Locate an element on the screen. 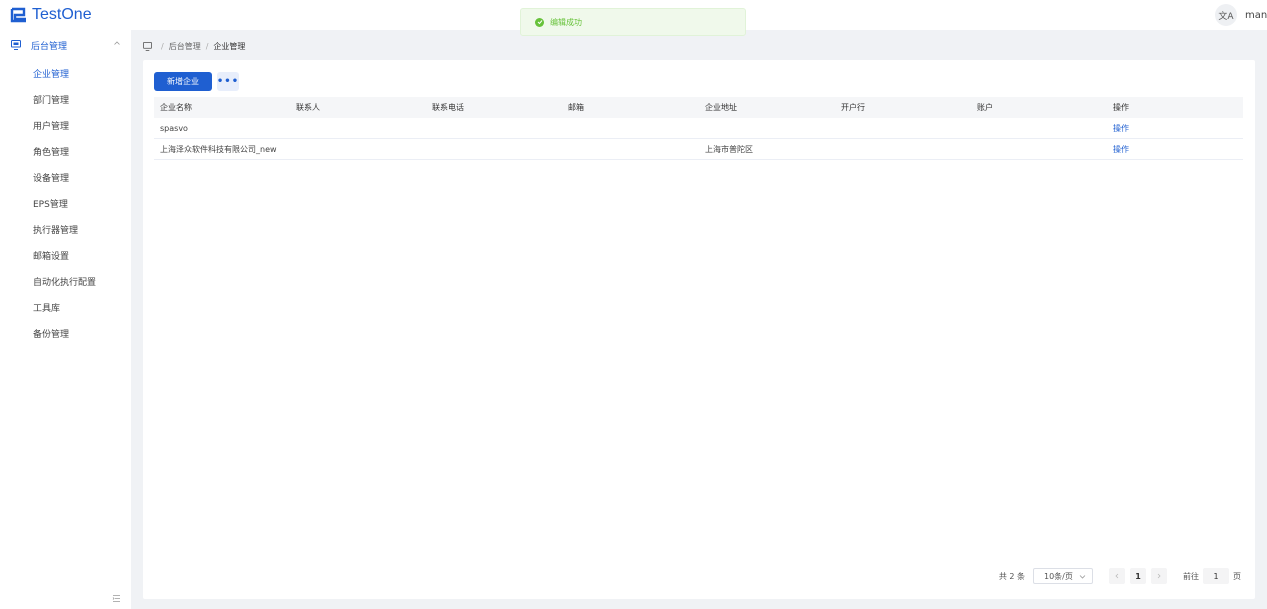 The image size is (1267, 609). pagination-total: 共 2 条 is located at coordinates (1011, 576).